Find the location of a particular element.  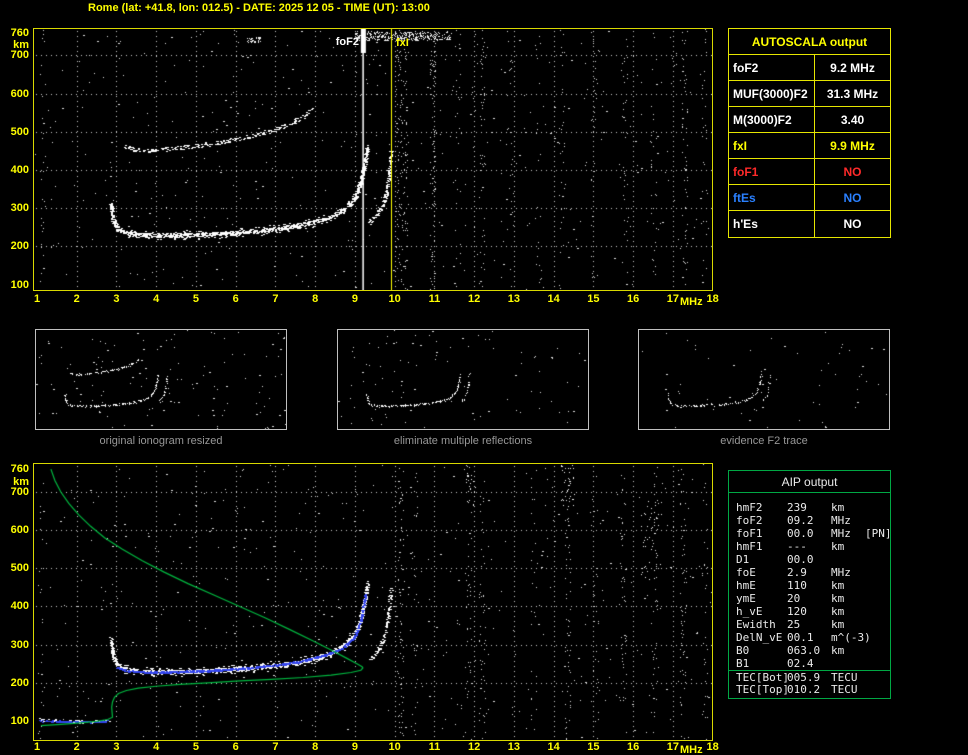

thumbnail-caption-f2-trace: evidence F2 trace is located at coordinates (764, 441).